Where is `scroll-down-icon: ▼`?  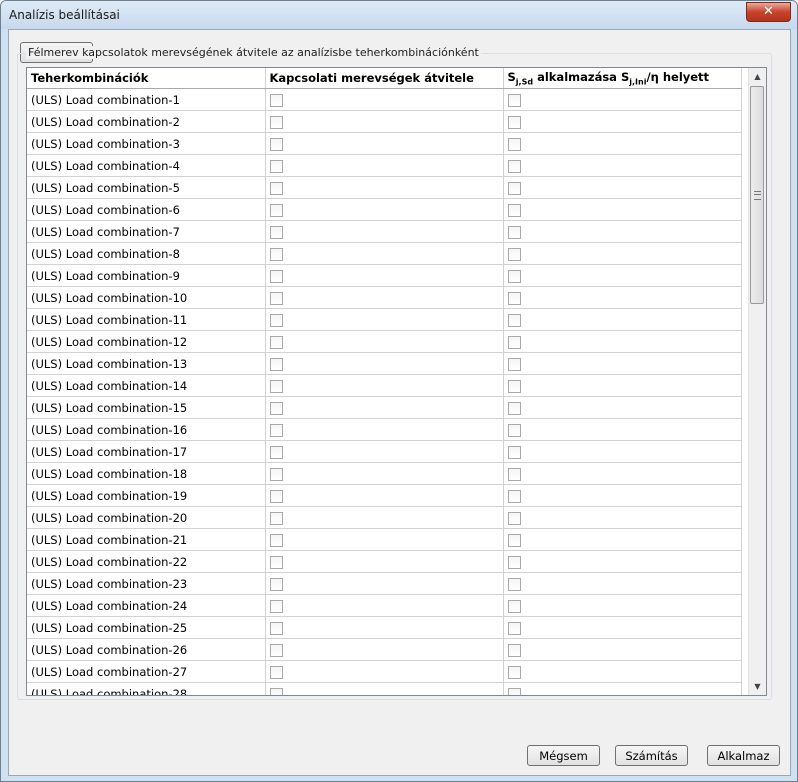
scroll-down-icon: ▼ is located at coordinates (757, 686).